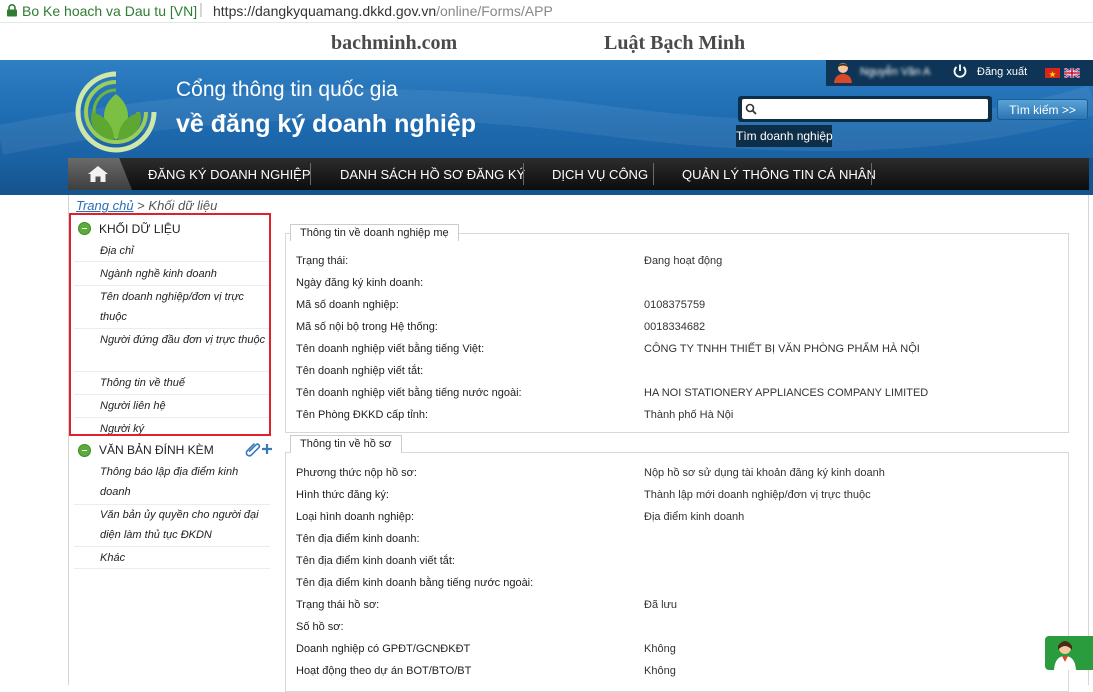  Describe the element at coordinates (675, 305) in the screenshot. I see `field-value: 0108375759` at that location.